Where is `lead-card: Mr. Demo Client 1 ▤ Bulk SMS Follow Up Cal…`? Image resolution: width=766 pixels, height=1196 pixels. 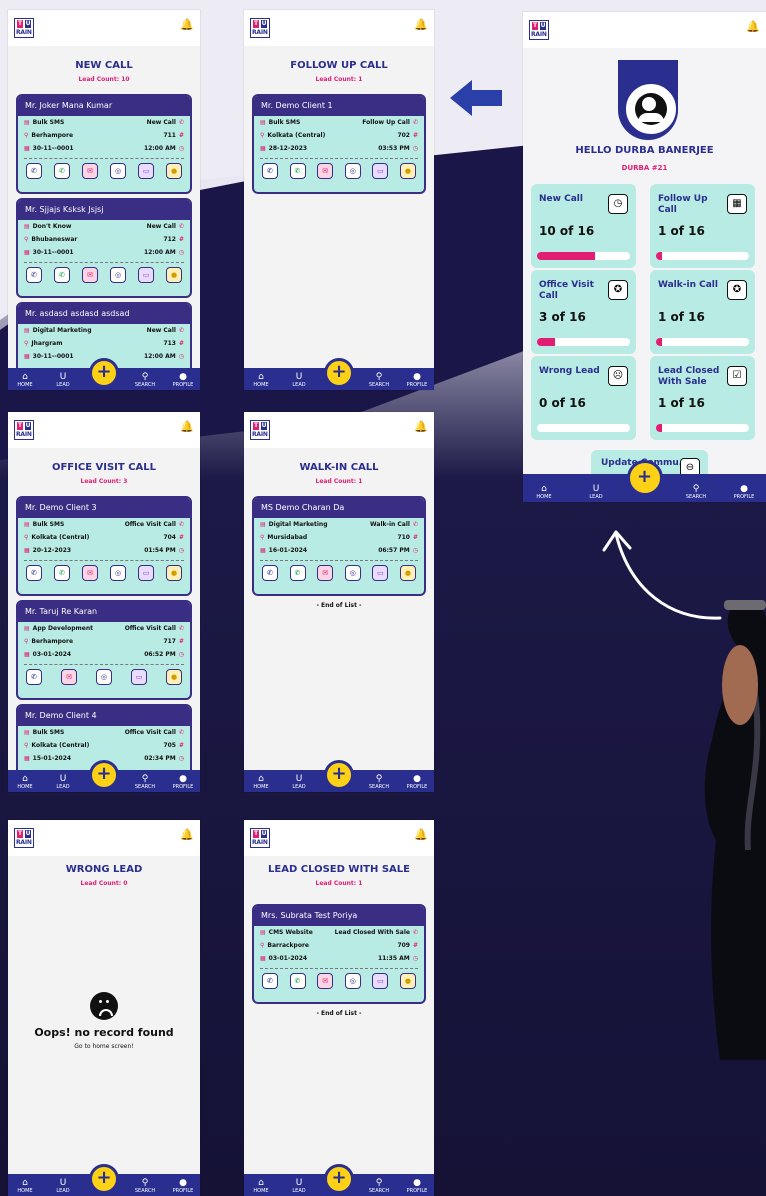 lead-card: Mr. Demo Client 1 ▤ Bulk SMS Follow Up Cal… is located at coordinates (339, 144).